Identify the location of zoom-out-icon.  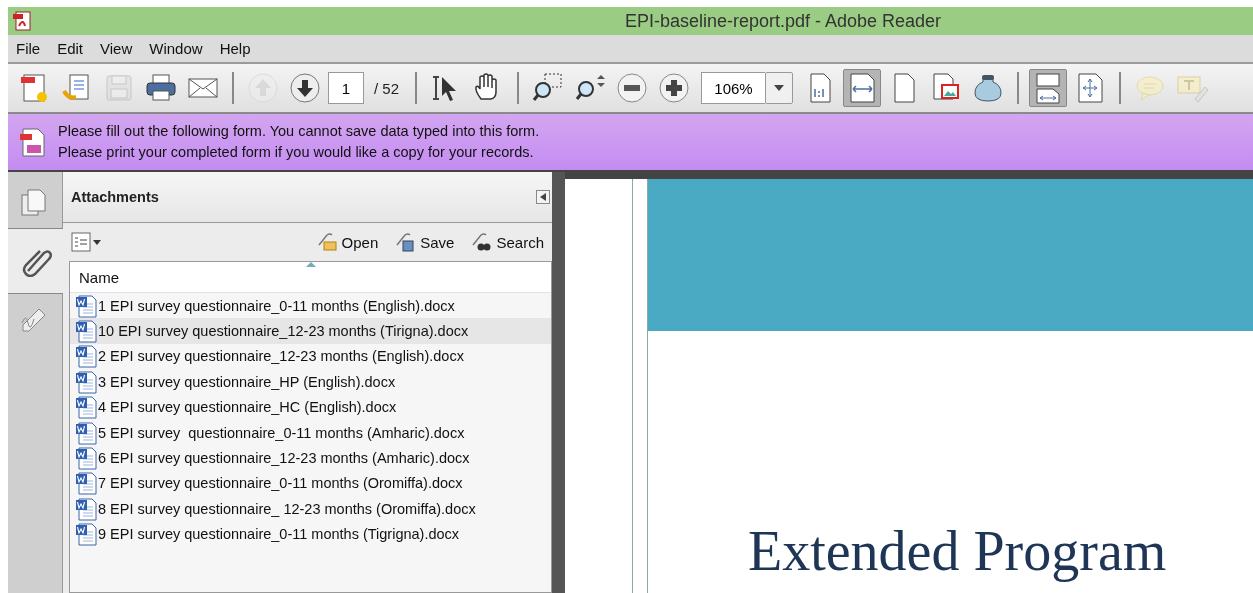
(632, 88).